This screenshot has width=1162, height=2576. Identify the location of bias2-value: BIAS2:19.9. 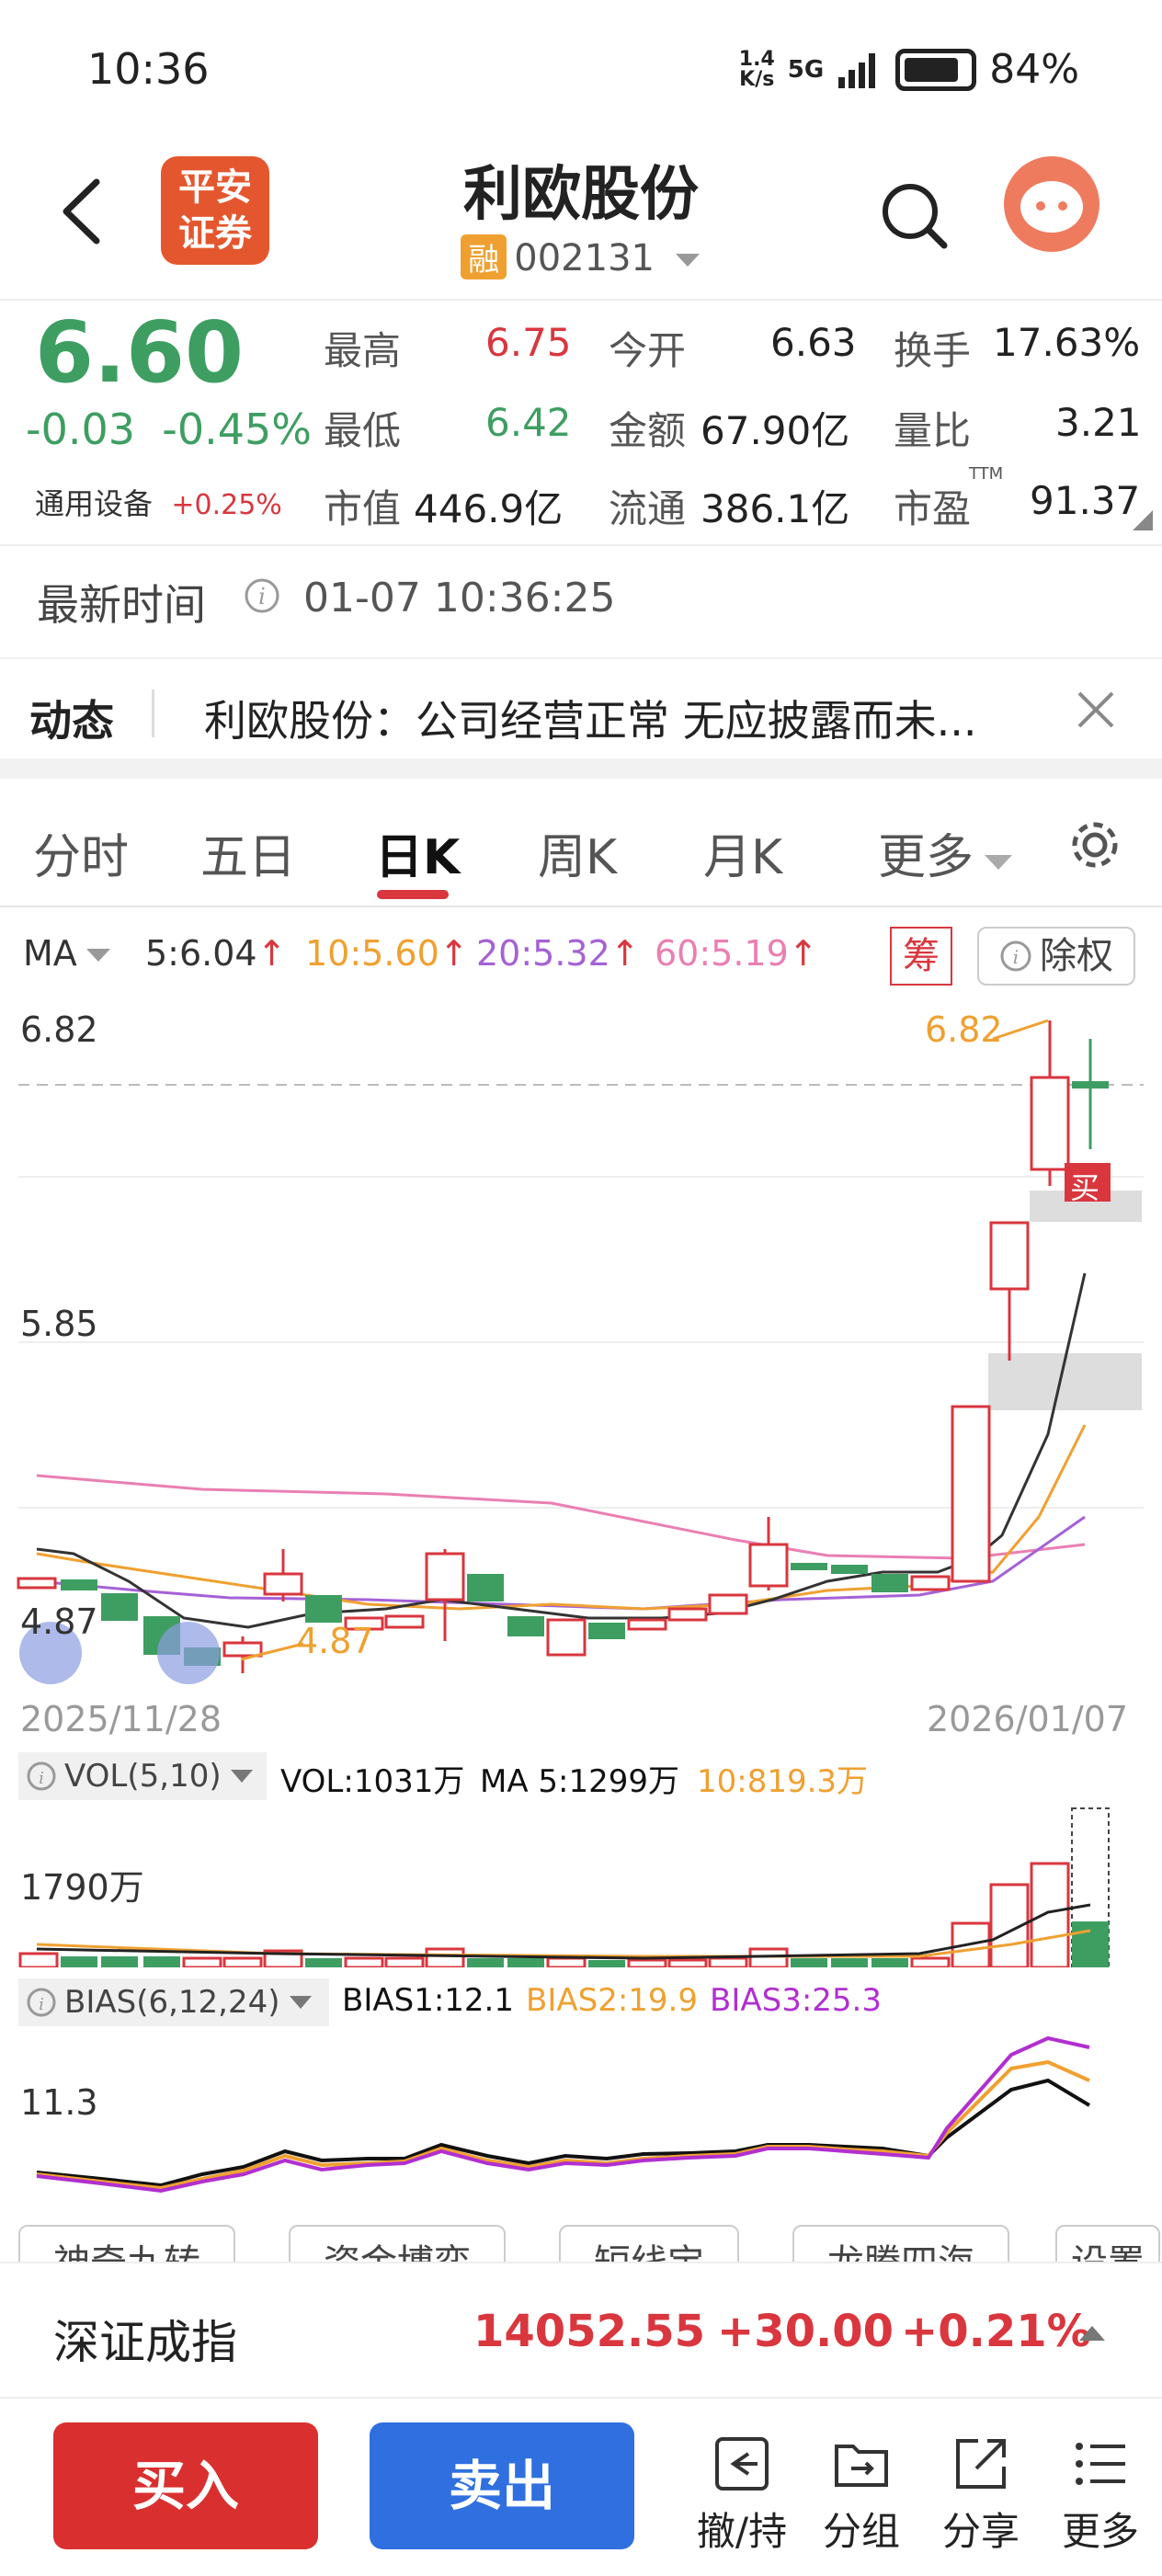
(612, 2000).